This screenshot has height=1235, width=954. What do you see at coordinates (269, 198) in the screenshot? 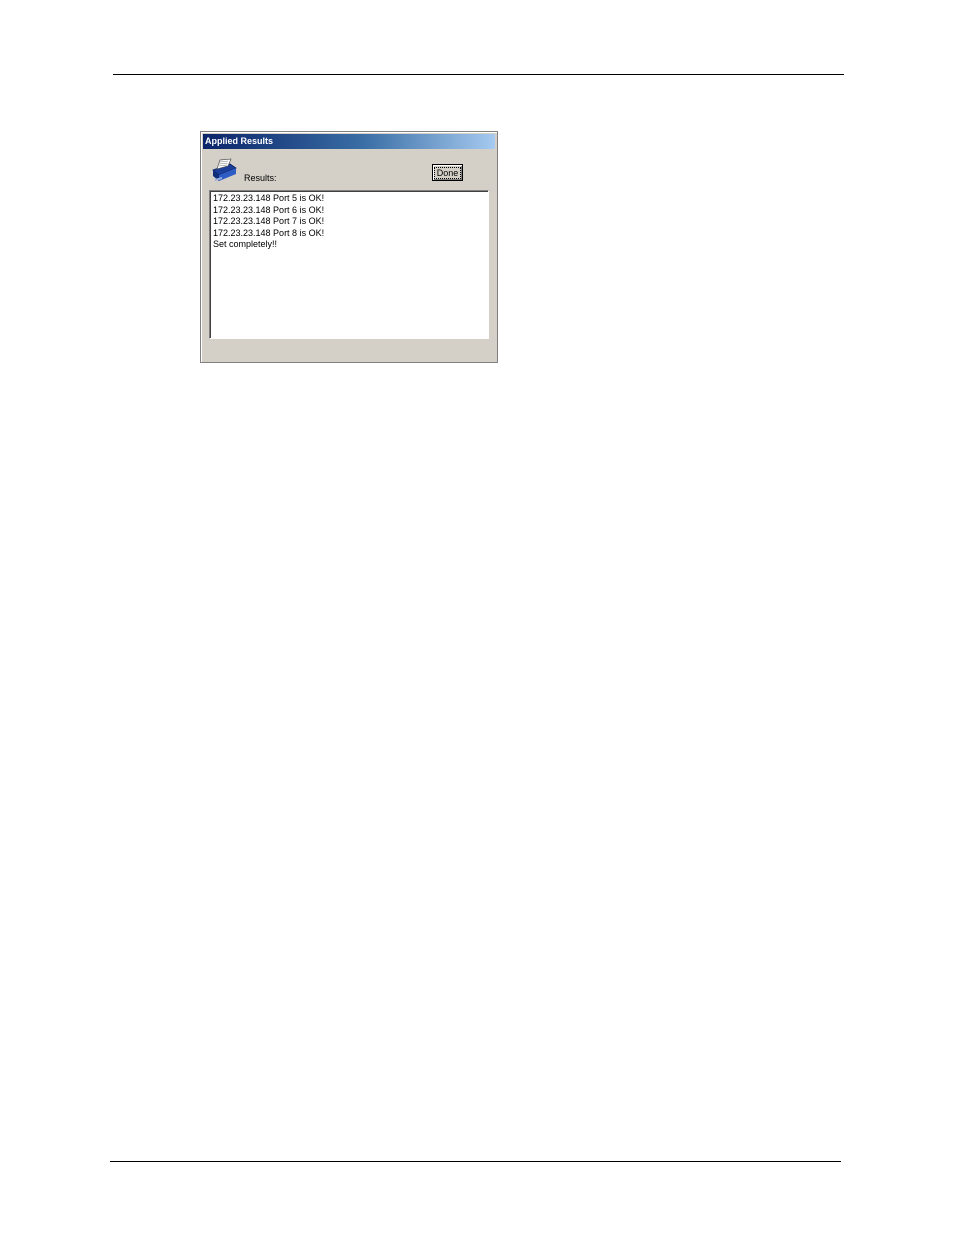
I see `result-line: 172.23.23.148 Port 5 is OK!` at bounding box center [269, 198].